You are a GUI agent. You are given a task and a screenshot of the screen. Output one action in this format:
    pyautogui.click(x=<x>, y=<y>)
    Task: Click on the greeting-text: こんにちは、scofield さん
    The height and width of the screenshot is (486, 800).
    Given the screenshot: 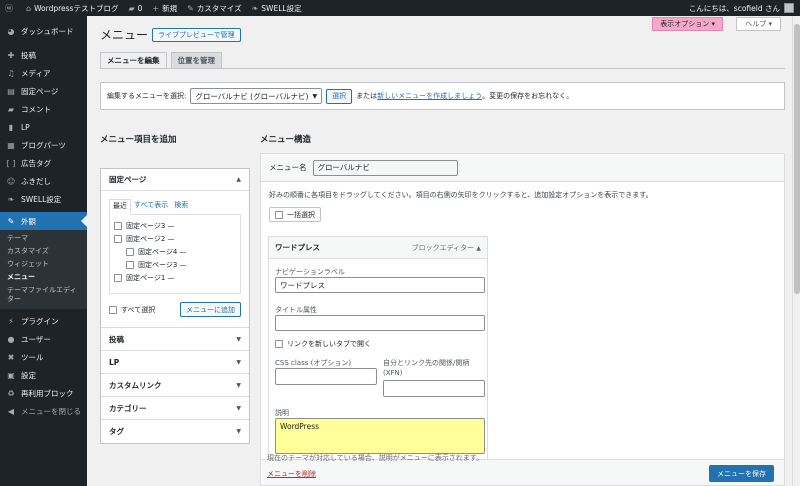 What is the action you would take?
    pyautogui.click(x=734, y=8)
    